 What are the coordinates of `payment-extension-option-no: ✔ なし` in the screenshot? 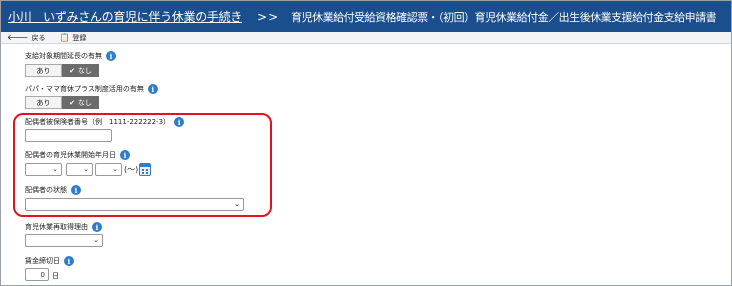 It's located at (80, 70).